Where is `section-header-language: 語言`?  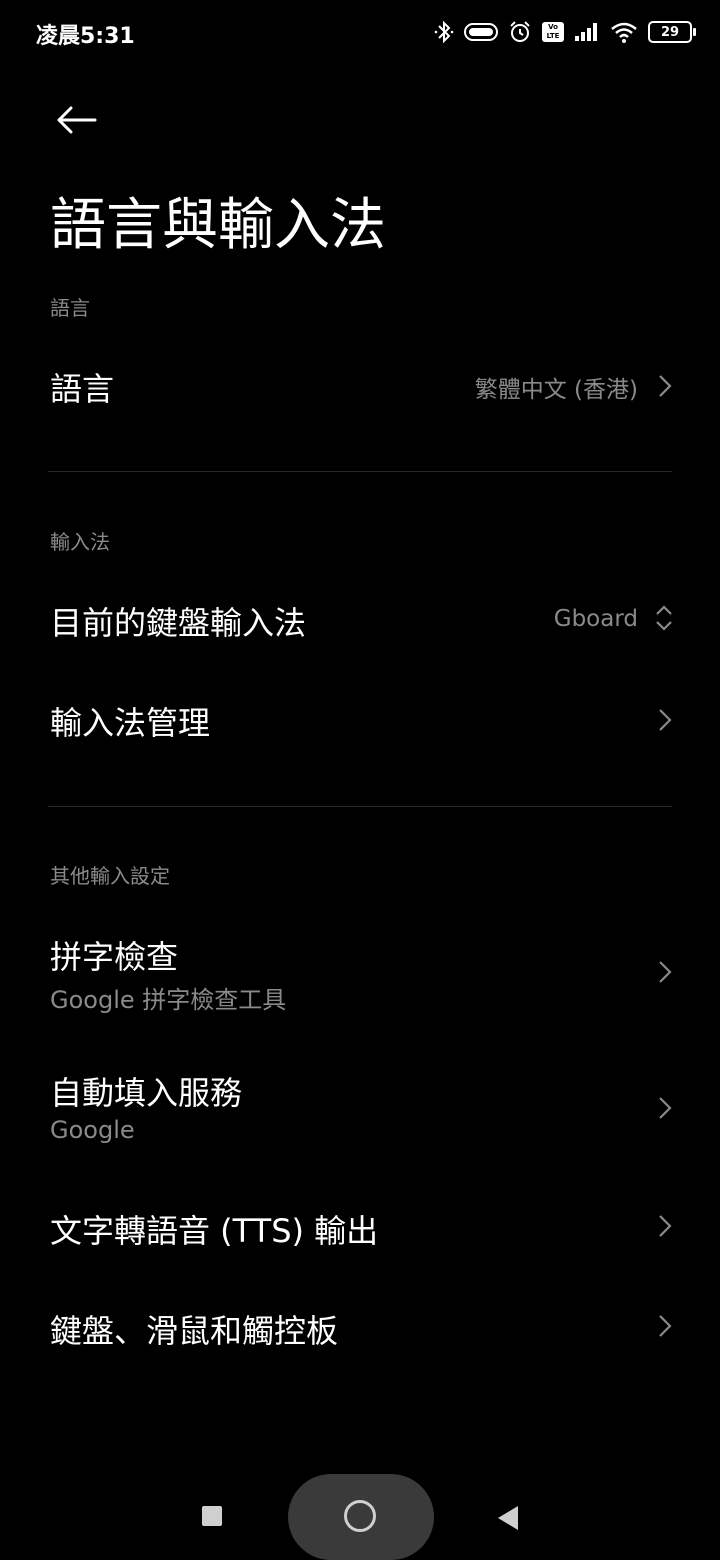
section-header-language: 語言 is located at coordinates (70, 308).